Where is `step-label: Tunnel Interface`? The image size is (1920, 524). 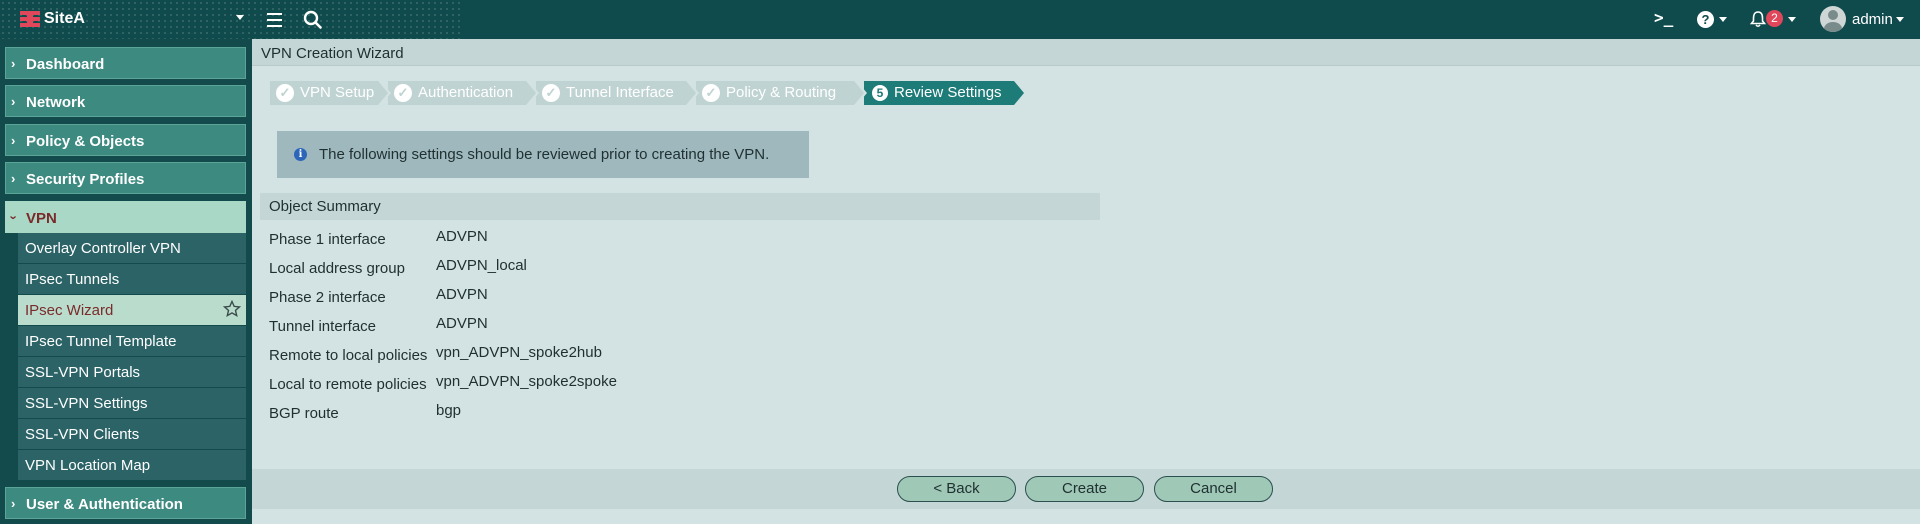
step-label: Tunnel Interface is located at coordinates (620, 92).